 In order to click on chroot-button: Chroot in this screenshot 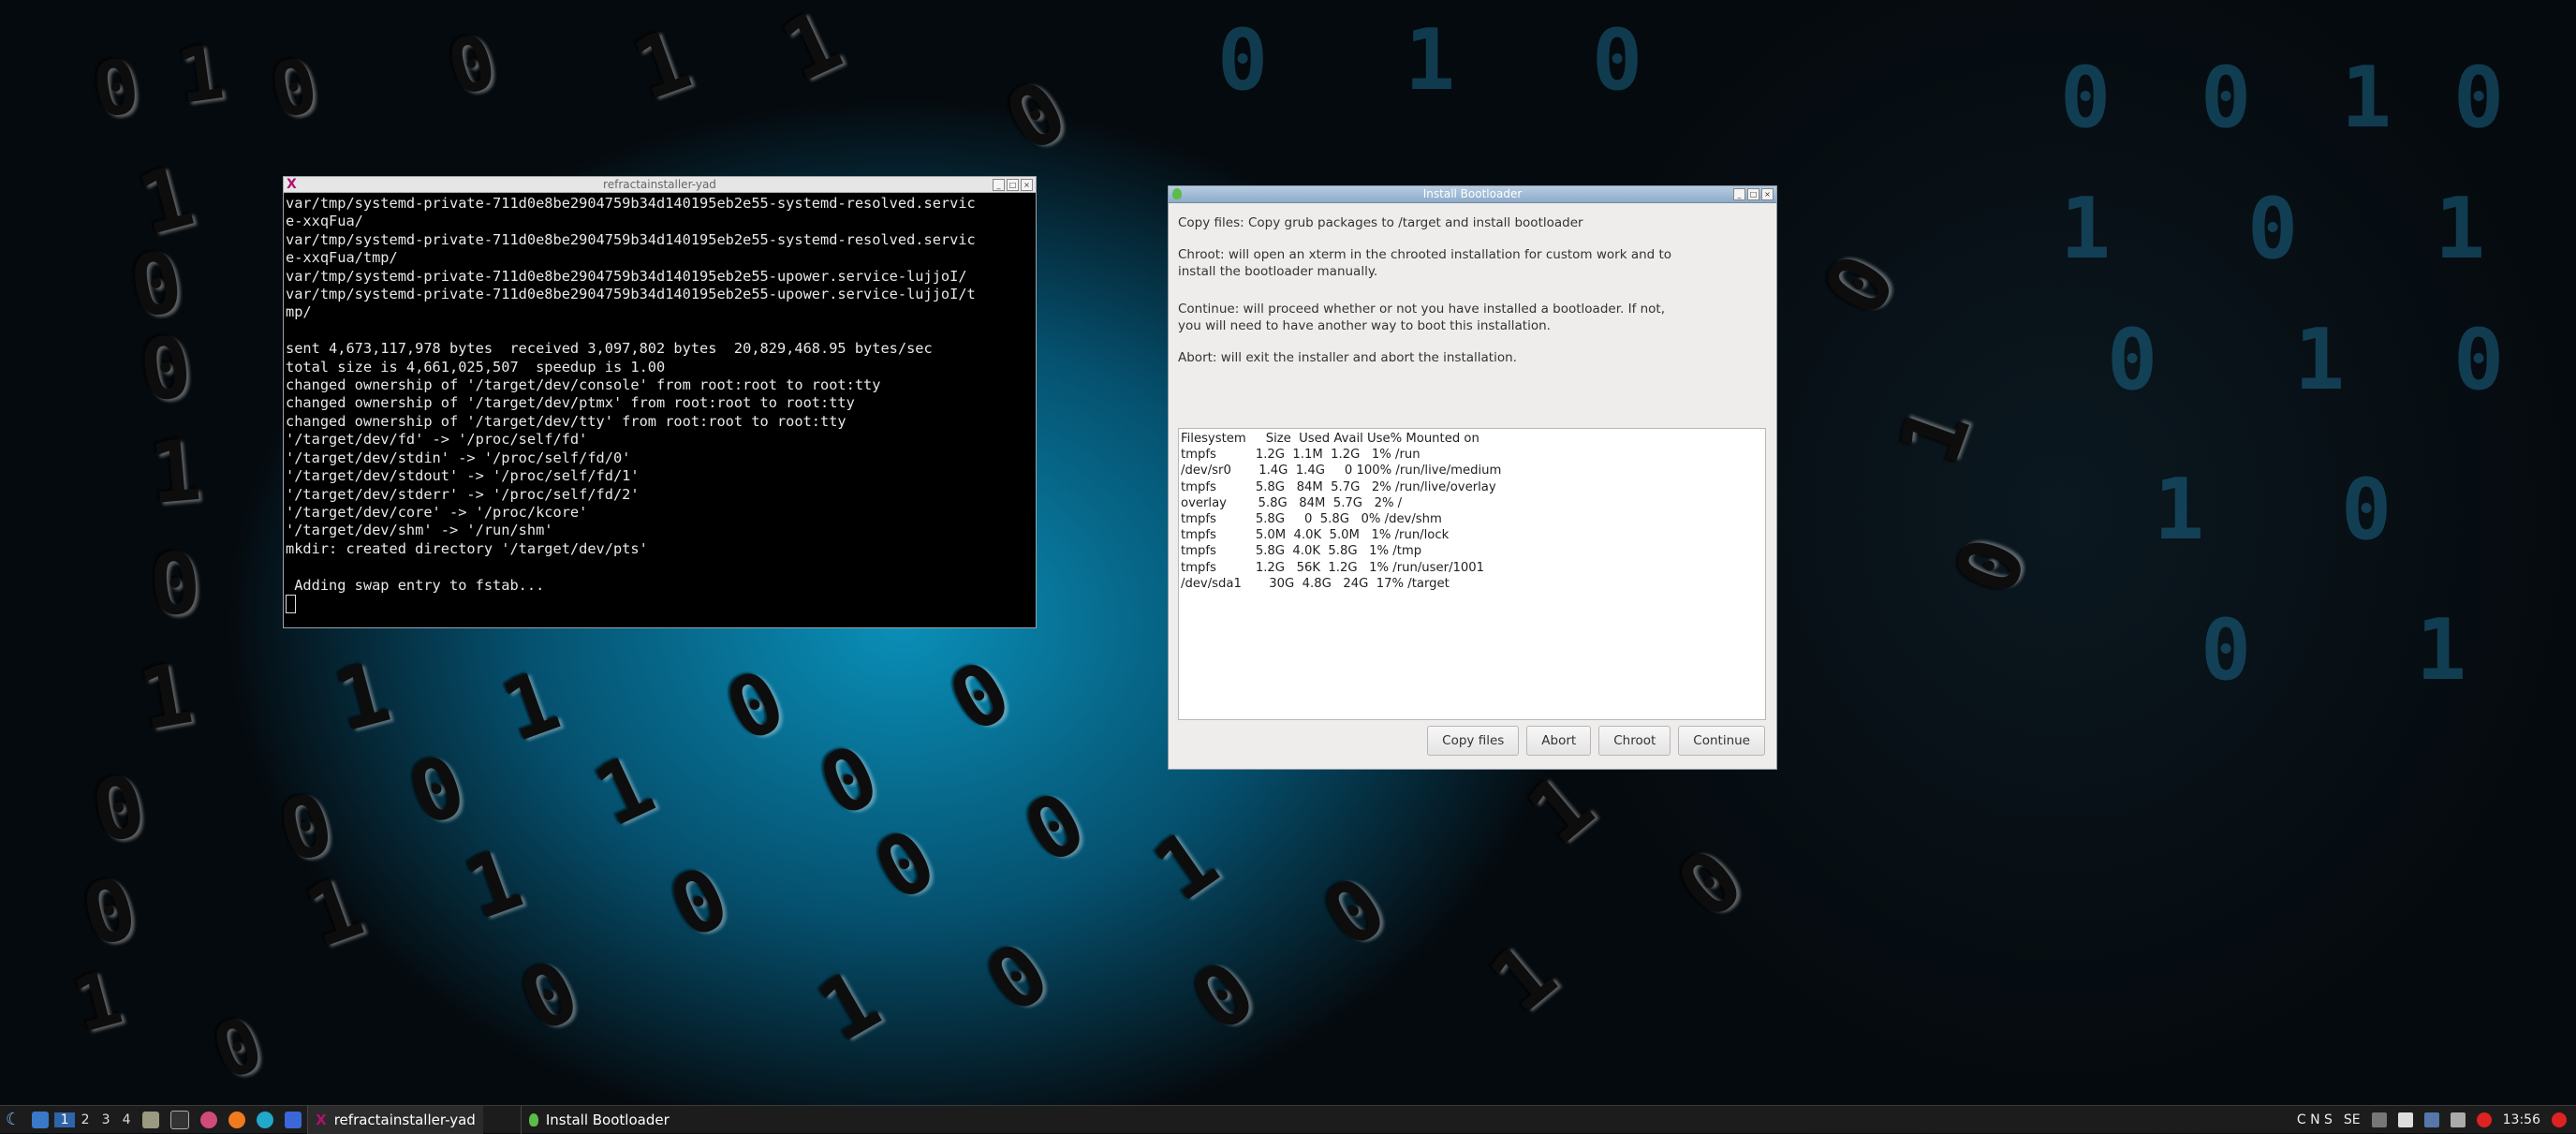, I will do `click(1634, 741)`.